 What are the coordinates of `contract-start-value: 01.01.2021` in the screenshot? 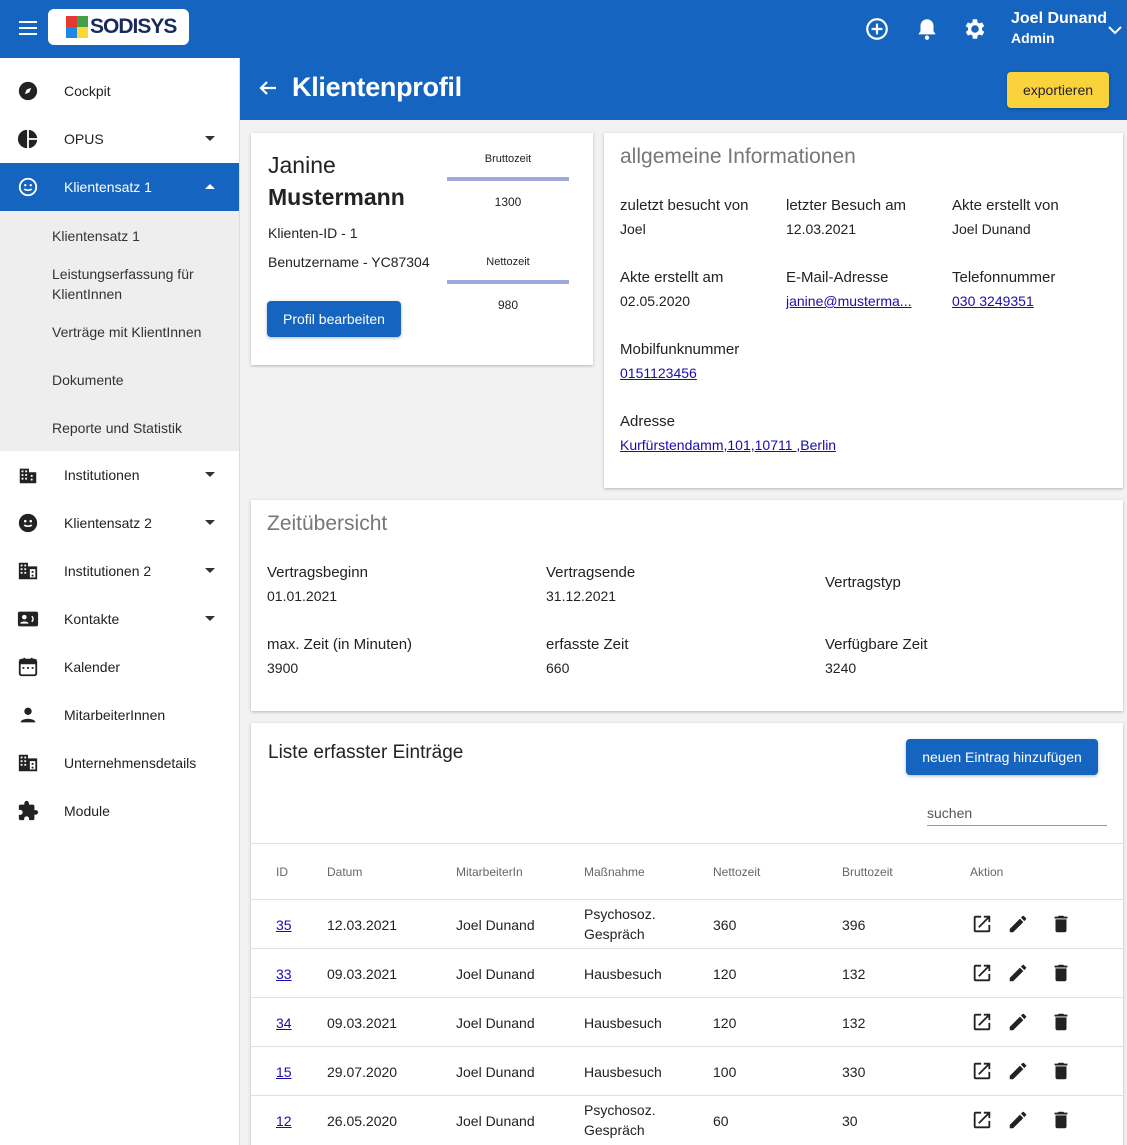 It's located at (302, 596).